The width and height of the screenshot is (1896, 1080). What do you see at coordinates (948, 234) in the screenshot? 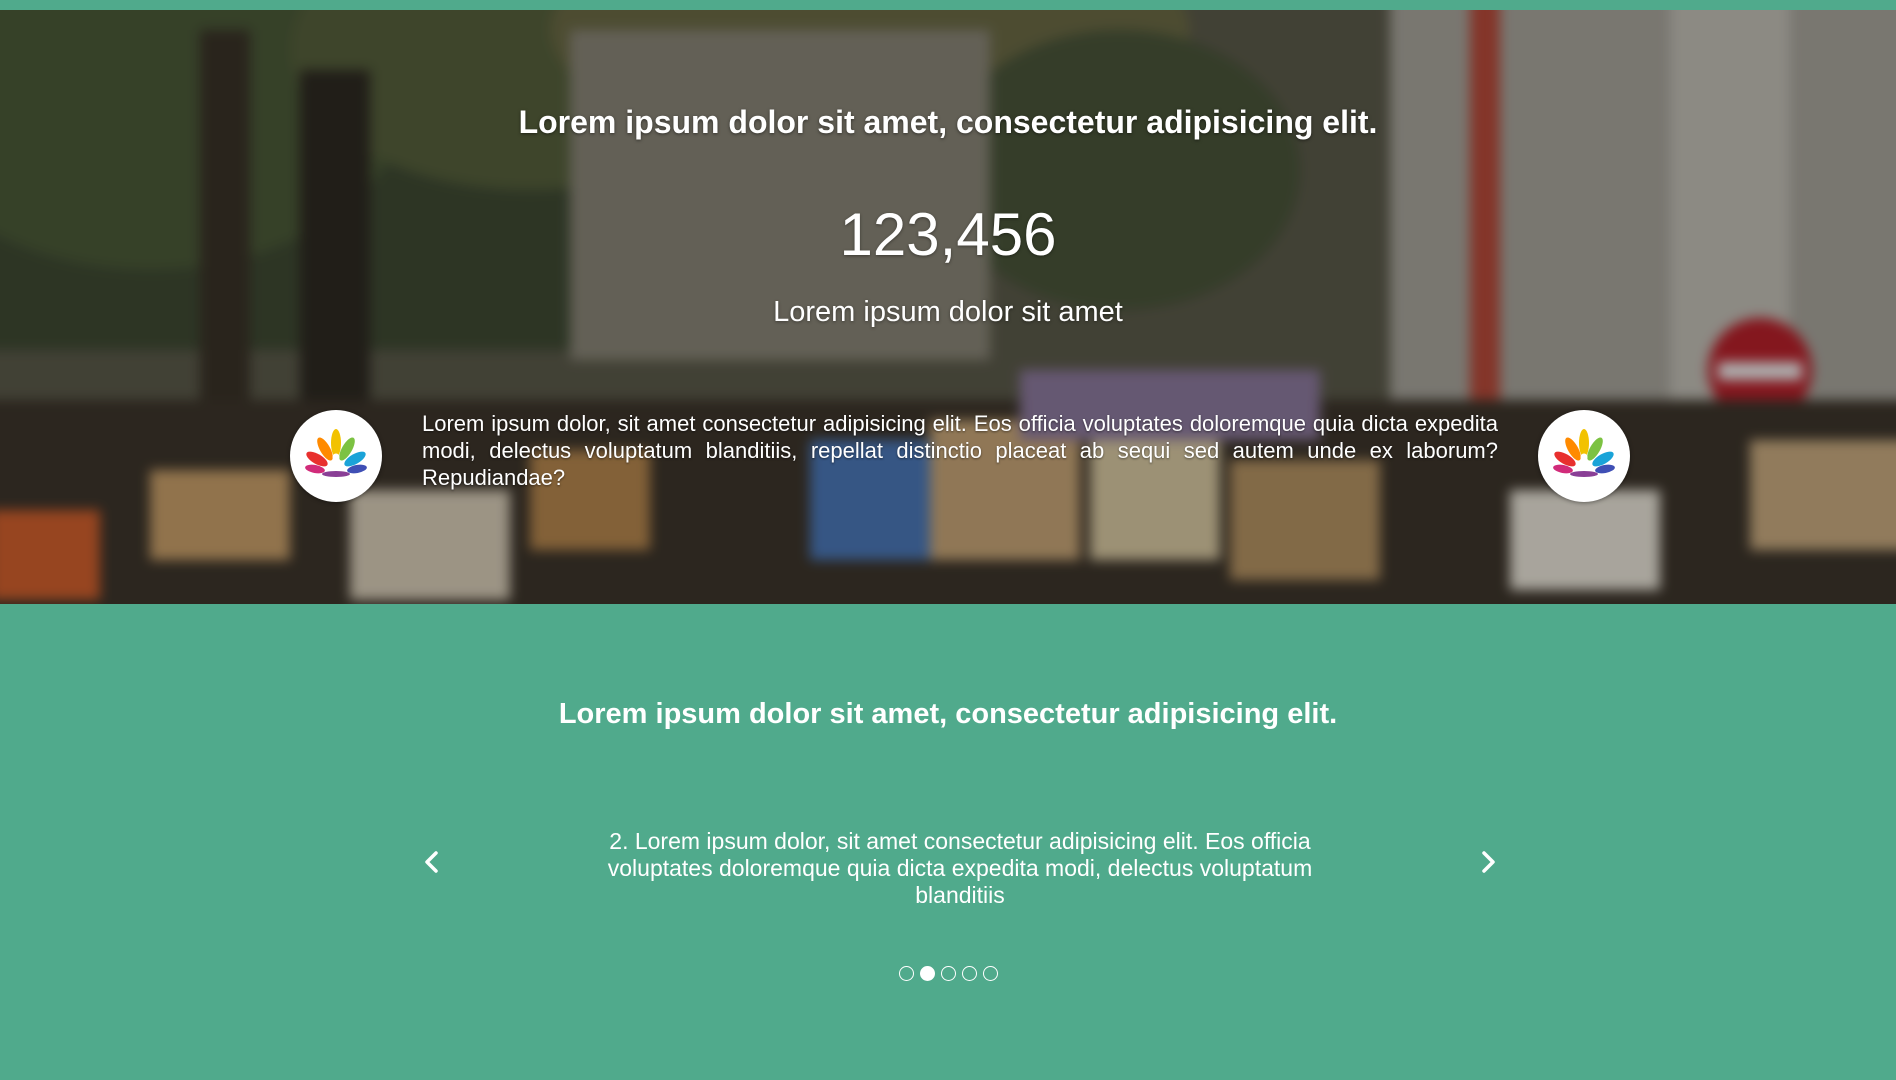
I see `hero-counter: 123,456` at bounding box center [948, 234].